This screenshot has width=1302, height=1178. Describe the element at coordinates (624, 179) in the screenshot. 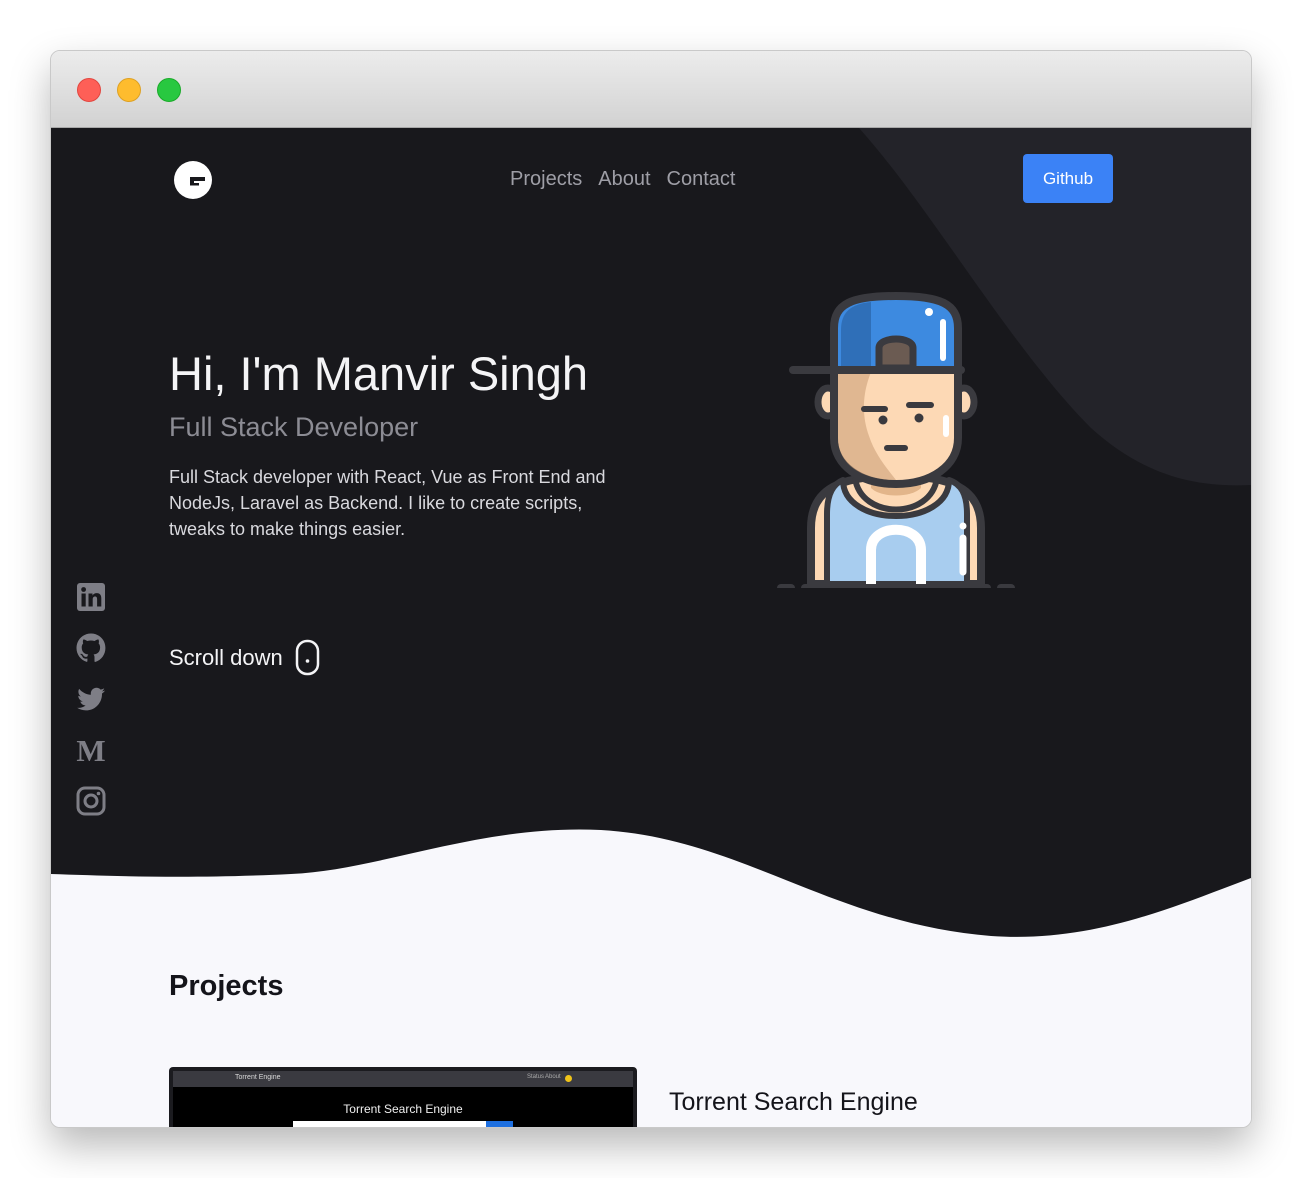

I see `nav-link-about: About` at that location.